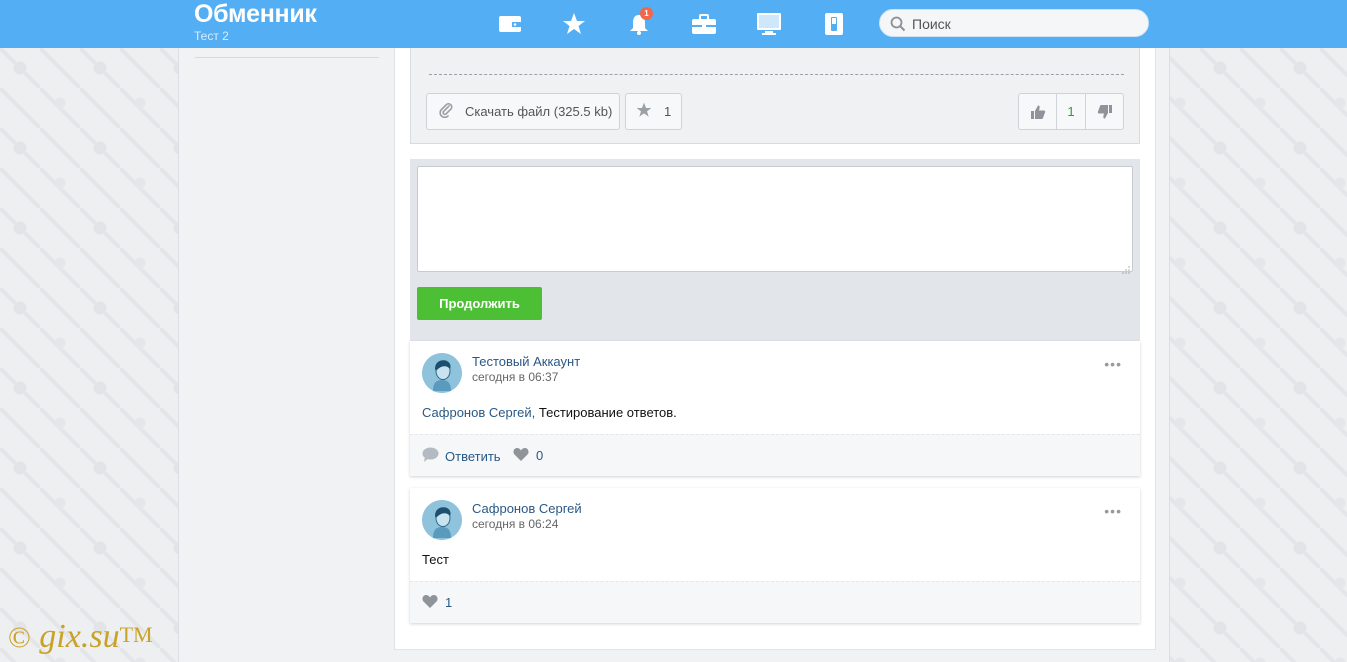  I want to click on vote-group: 1, so click(1071, 111).